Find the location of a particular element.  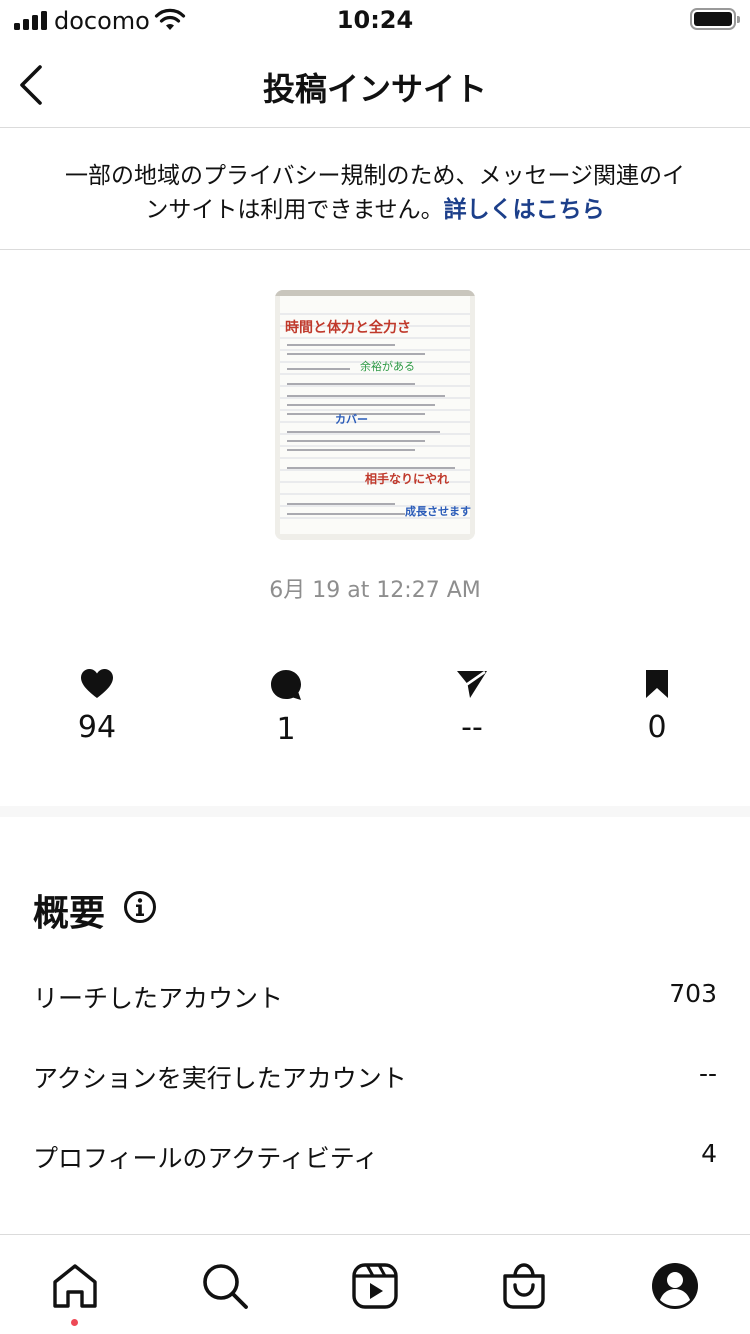

thumb-title: 時間と体力と全力さ is located at coordinates (348, 327).